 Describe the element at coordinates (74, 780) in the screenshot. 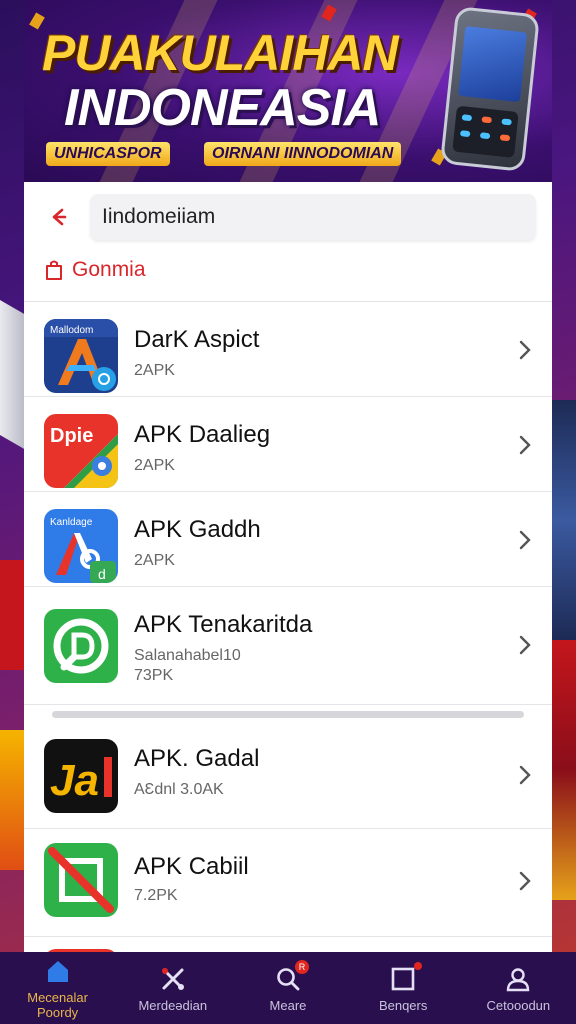

I see `svg-text: Ja` at that location.